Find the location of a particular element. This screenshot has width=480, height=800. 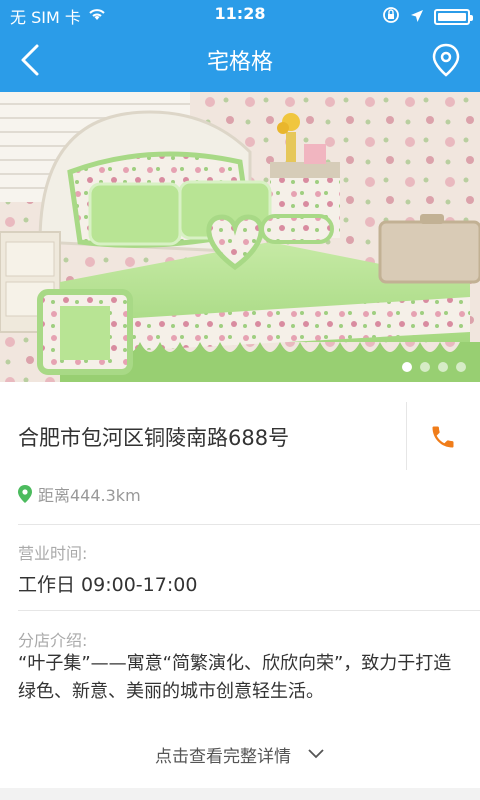

store-address: 合肥市包河区铜陵南路688号 is located at coordinates (154, 438).